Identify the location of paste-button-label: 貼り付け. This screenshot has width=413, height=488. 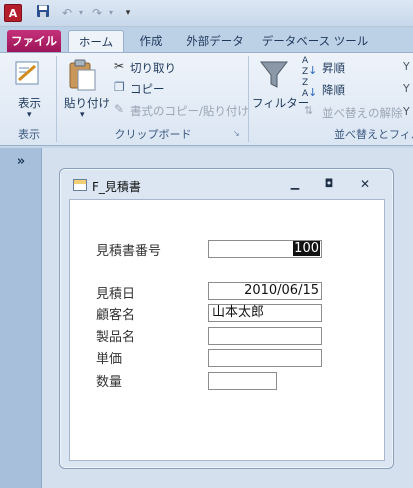
(87, 103).